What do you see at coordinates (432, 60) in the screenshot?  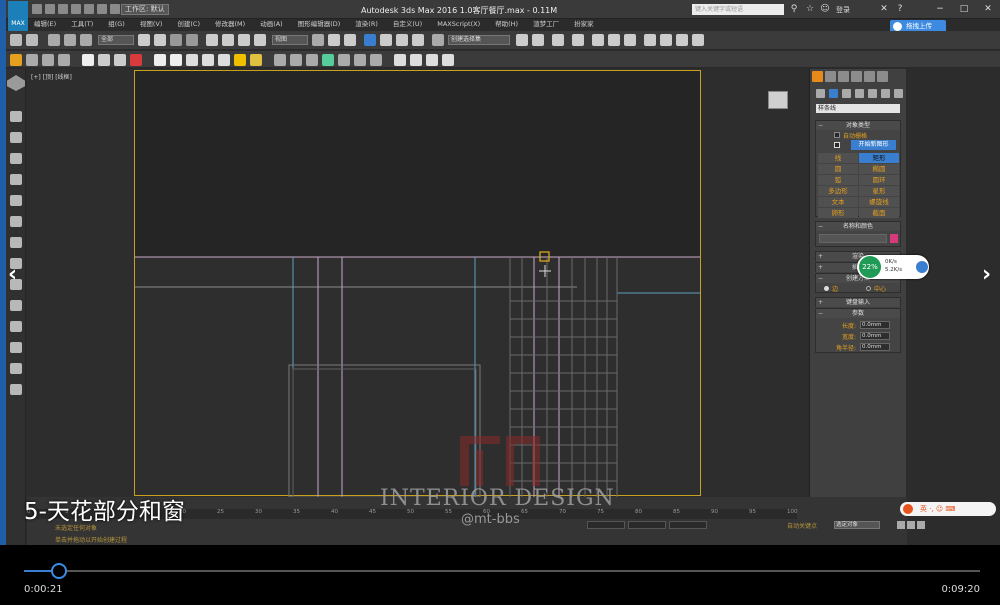 I see `settings-icon` at bounding box center [432, 60].